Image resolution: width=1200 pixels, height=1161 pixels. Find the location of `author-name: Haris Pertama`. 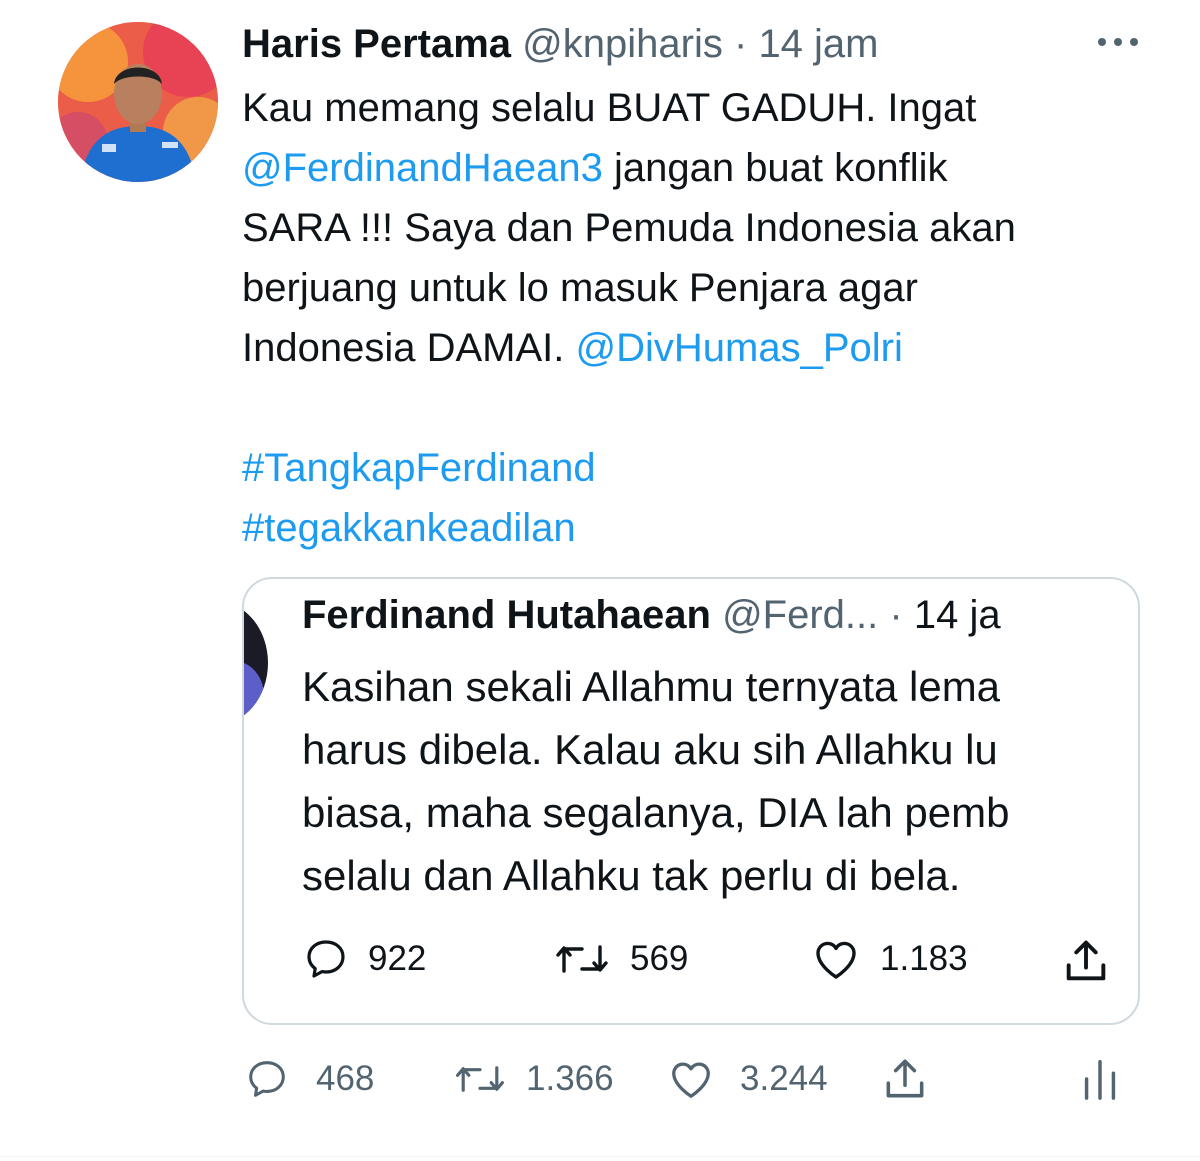

author-name: Haris Pertama is located at coordinates (376, 44).